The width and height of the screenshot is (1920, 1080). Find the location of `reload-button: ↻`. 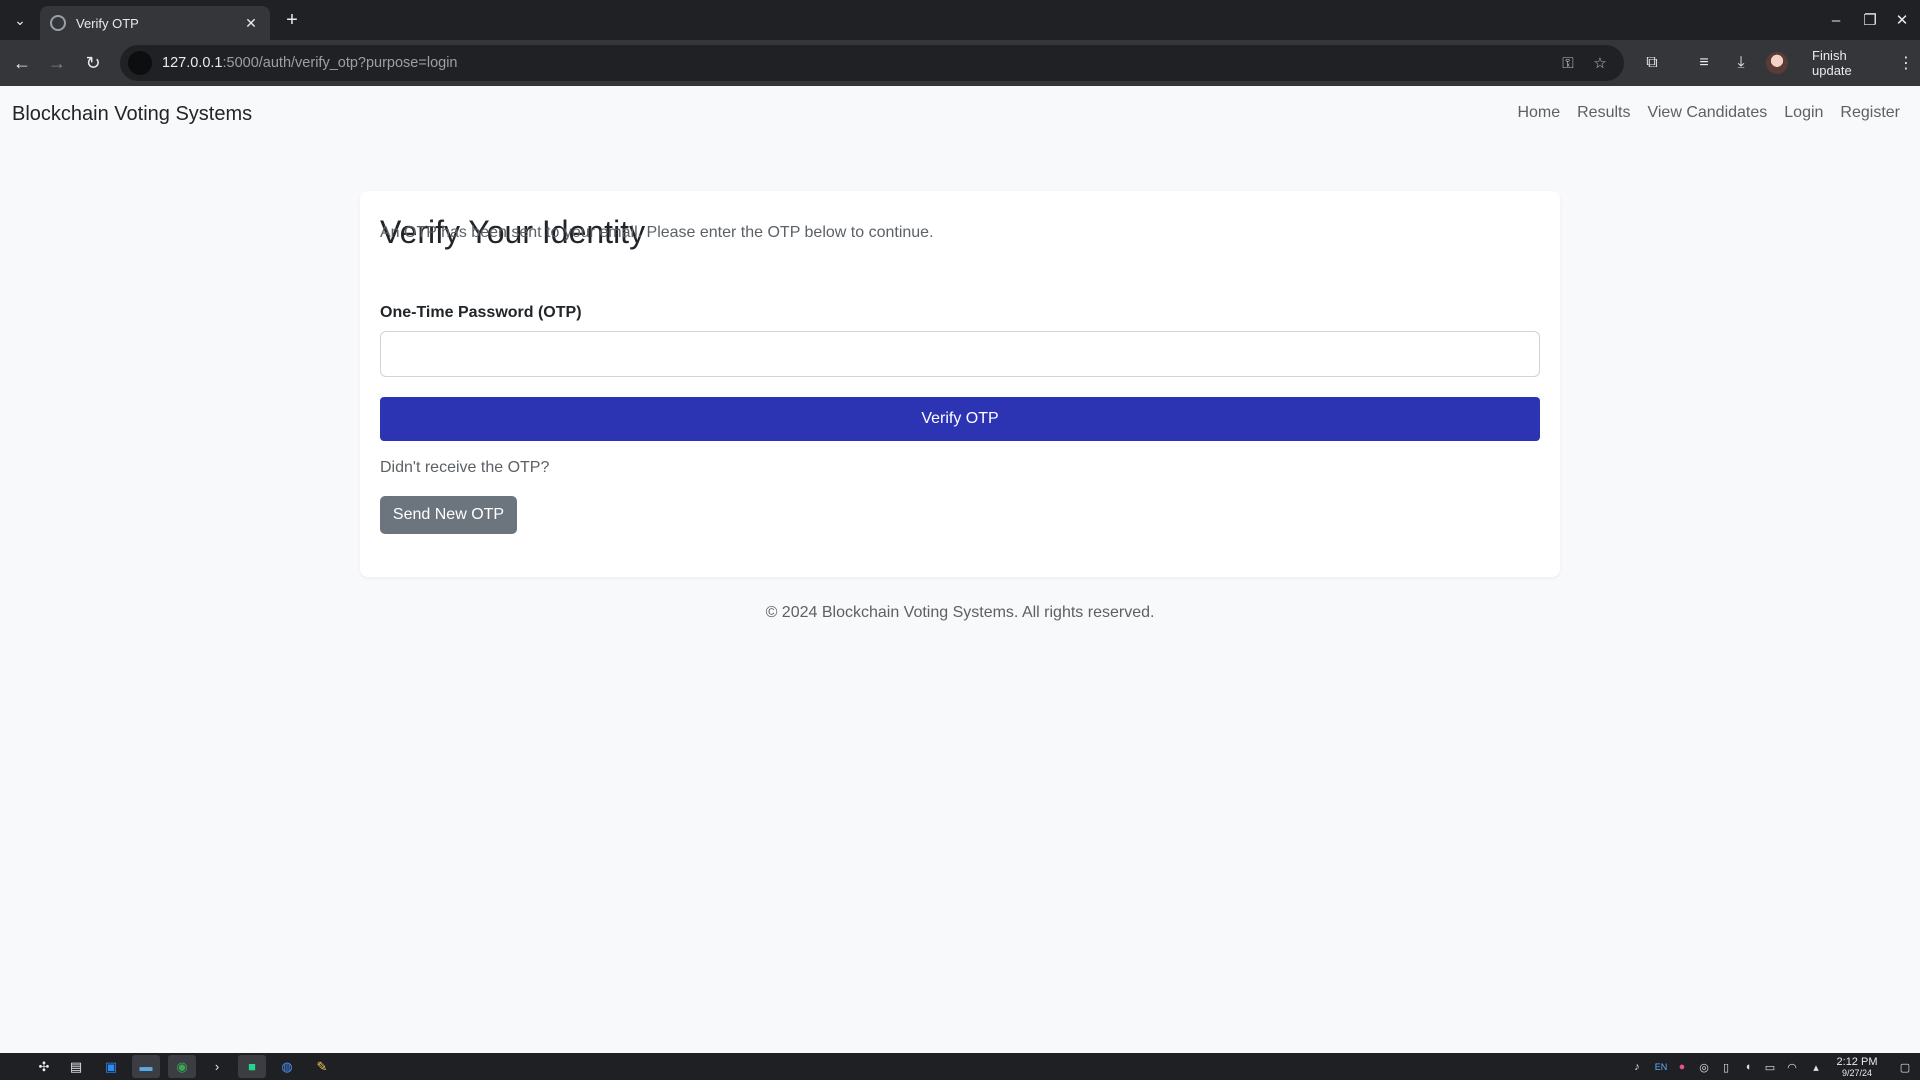

reload-button: ↻ is located at coordinates (93, 63).